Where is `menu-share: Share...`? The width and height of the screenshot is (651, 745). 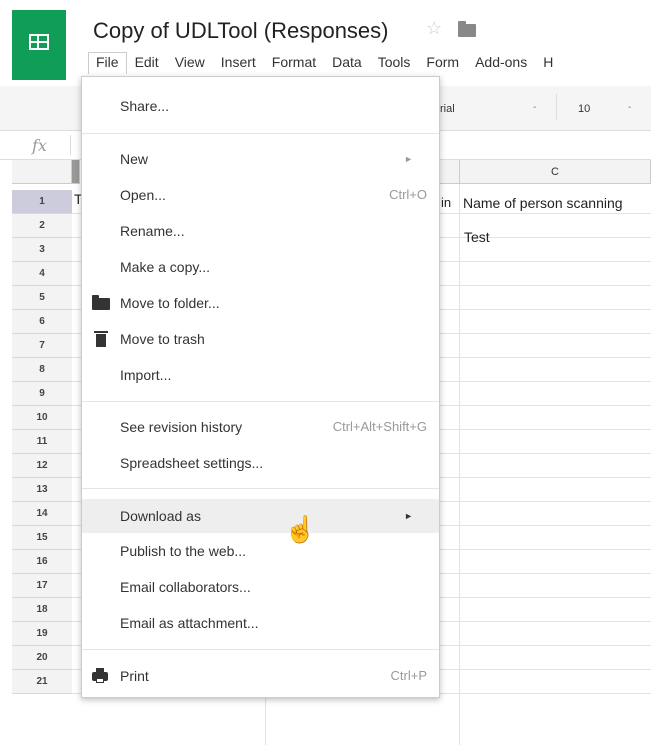 menu-share: Share... is located at coordinates (260, 106).